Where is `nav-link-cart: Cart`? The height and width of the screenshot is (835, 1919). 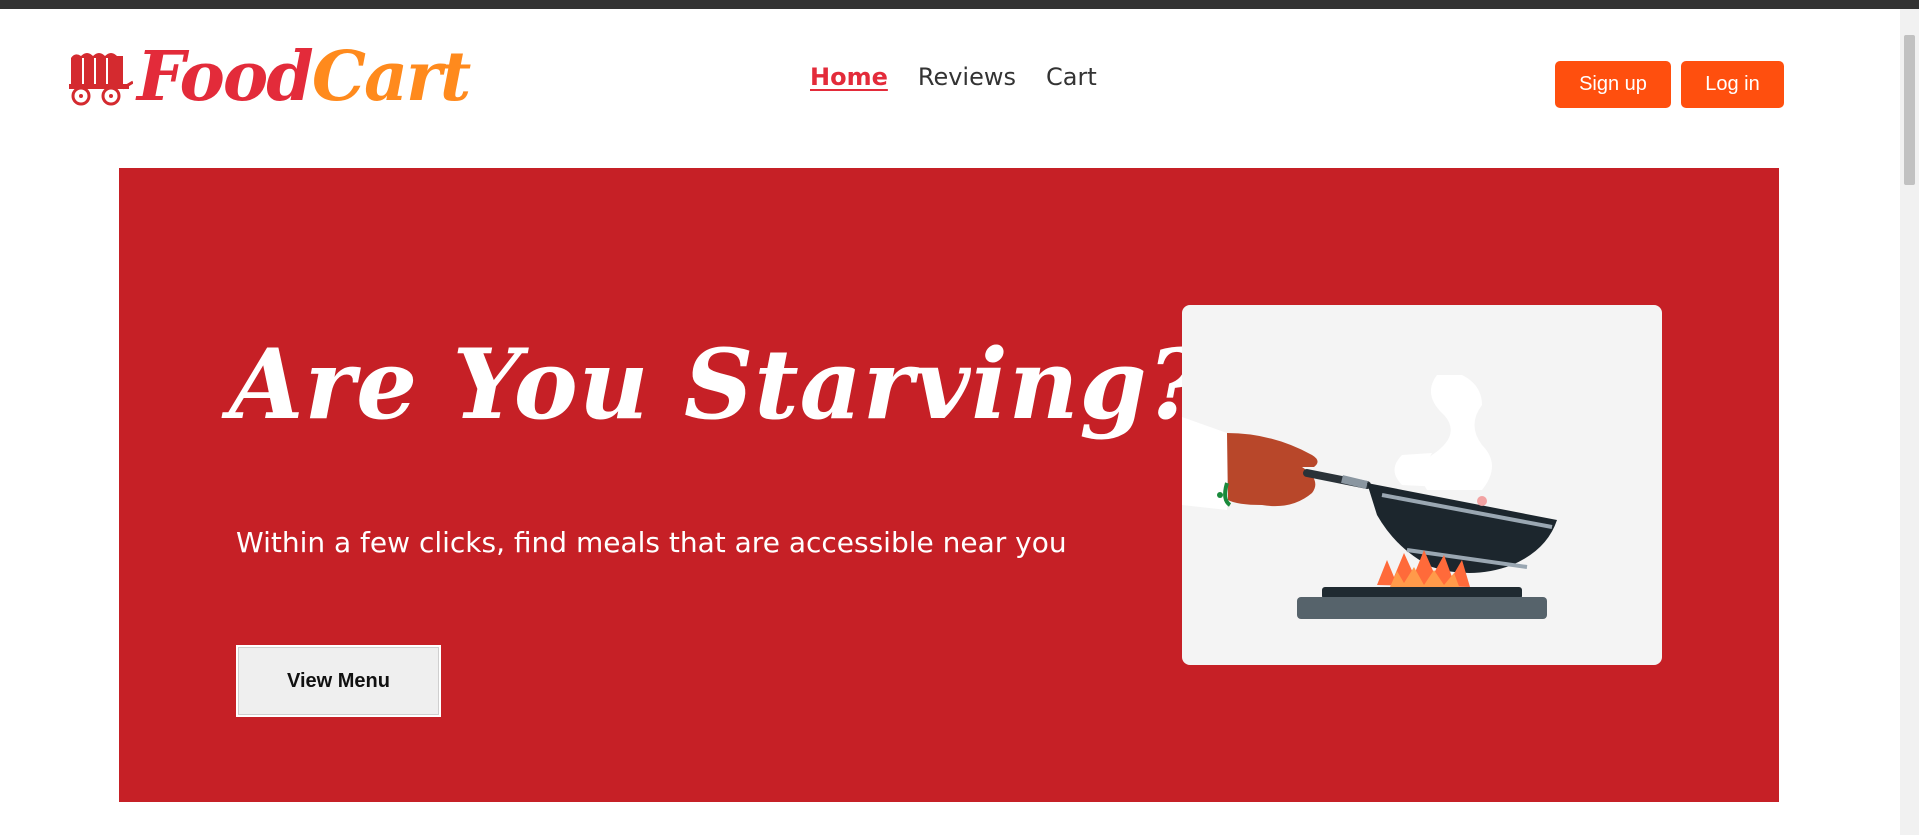 nav-link-cart: Cart is located at coordinates (1071, 77).